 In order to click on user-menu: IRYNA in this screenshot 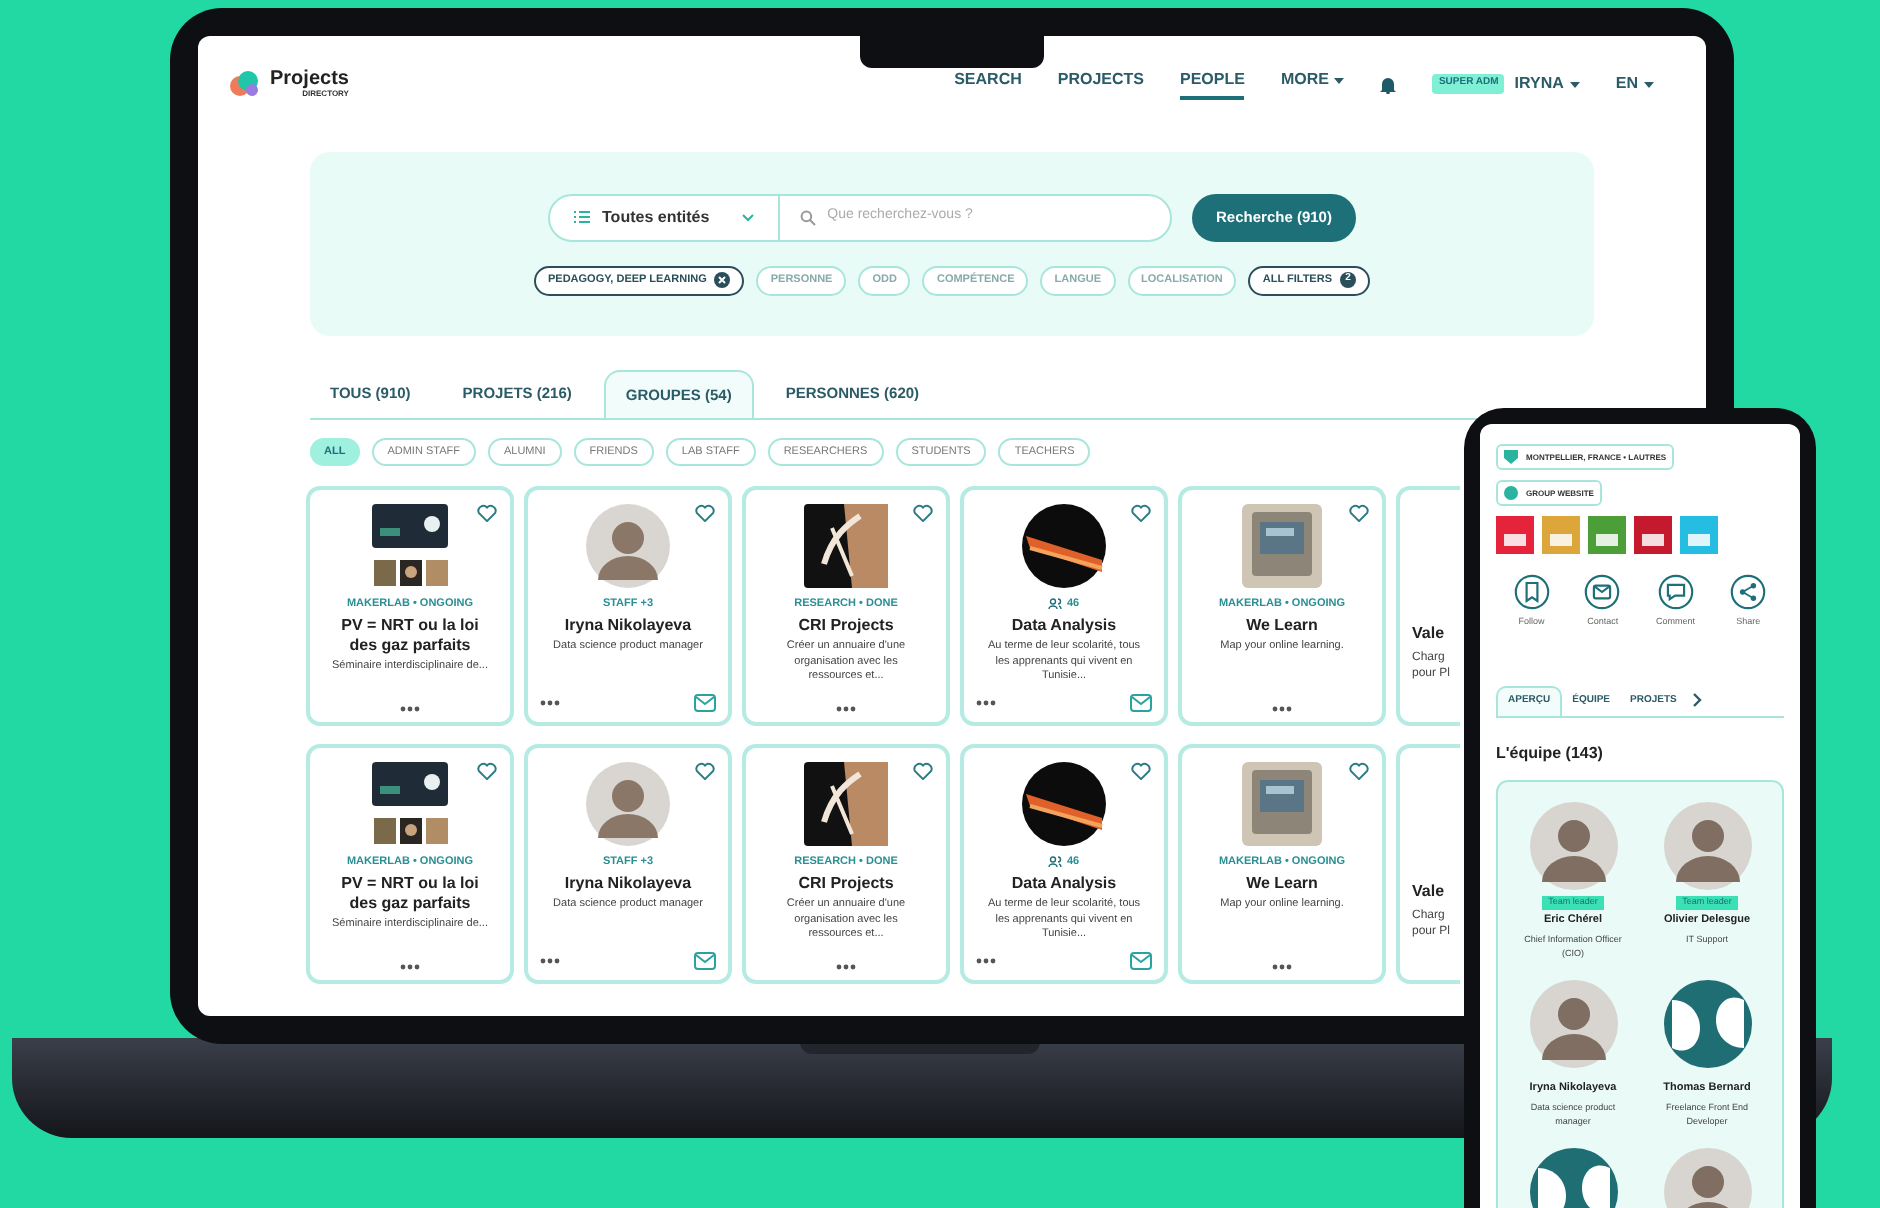, I will do `click(1547, 84)`.